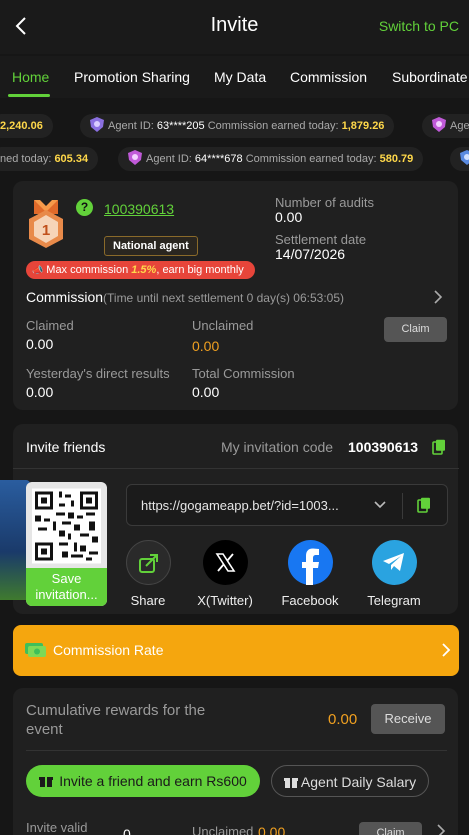 This screenshot has height=835, width=469. Describe the element at coordinates (143, 781) in the screenshot. I see `invite-earn-button: Invite a friend and earn Rs600` at that location.